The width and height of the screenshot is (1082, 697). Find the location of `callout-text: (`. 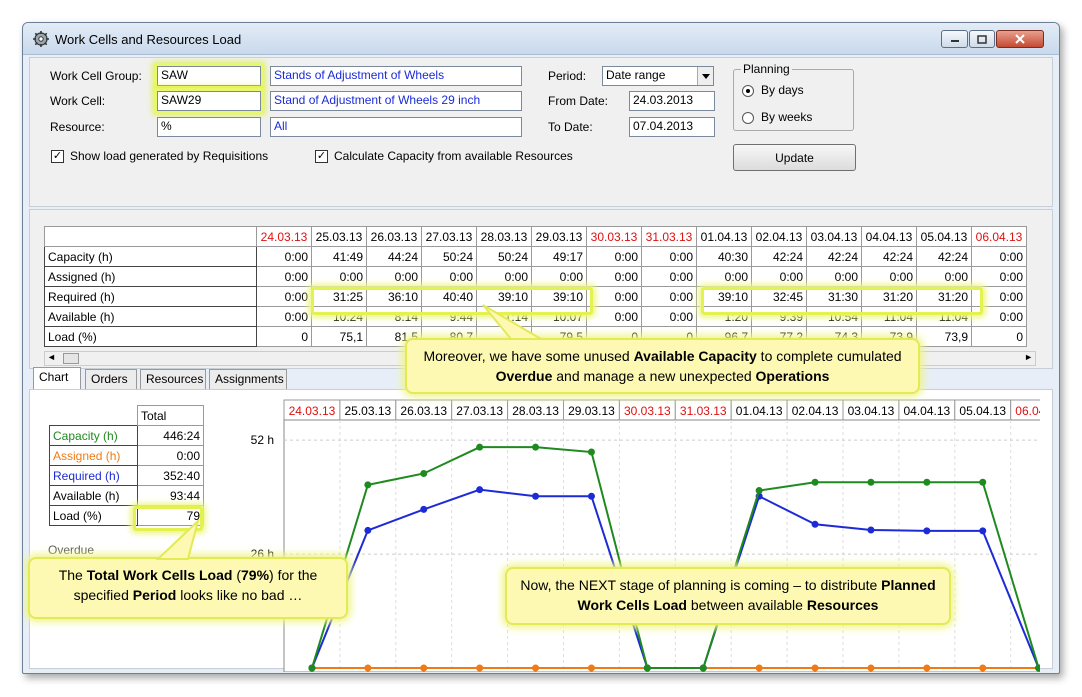

callout-text: ( is located at coordinates (237, 575).